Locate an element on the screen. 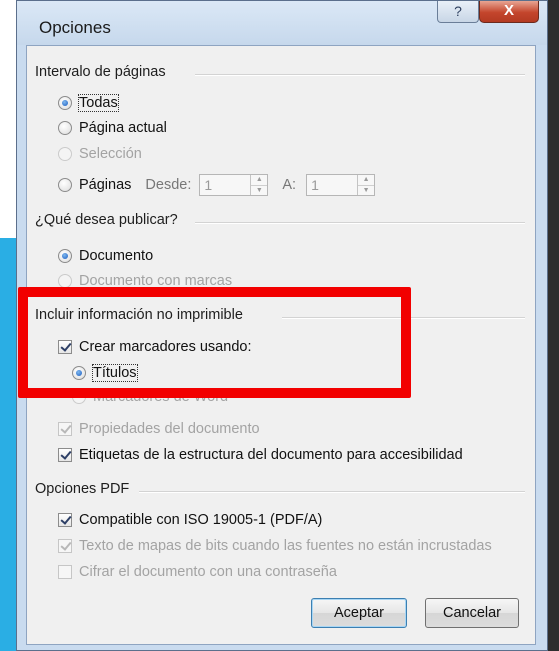 The width and height of the screenshot is (559, 651). cancel-button: Cancelar is located at coordinates (472, 613).